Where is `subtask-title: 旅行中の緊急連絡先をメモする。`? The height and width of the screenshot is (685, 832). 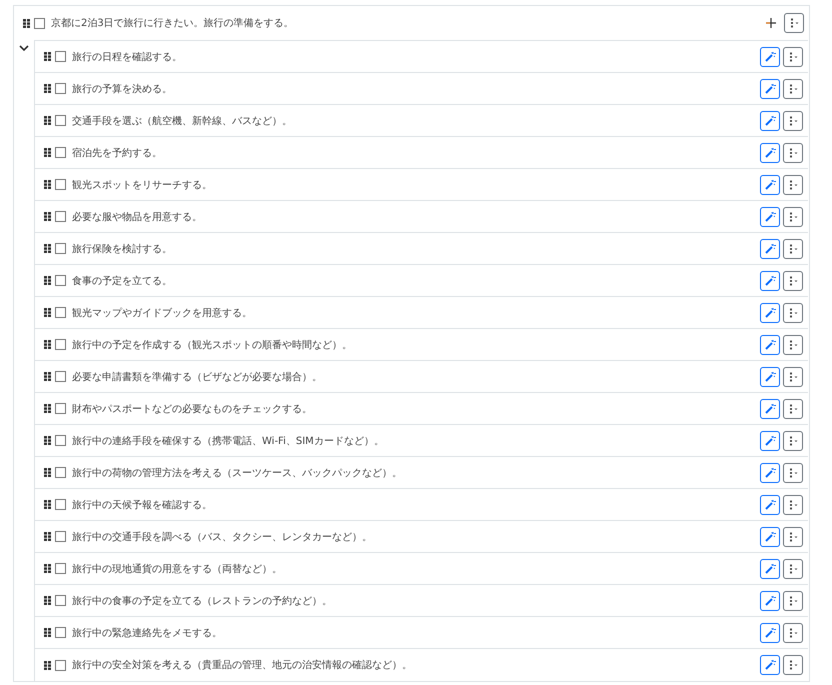 subtask-title: 旅行中の緊急連絡先をメモする。 is located at coordinates (147, 633).